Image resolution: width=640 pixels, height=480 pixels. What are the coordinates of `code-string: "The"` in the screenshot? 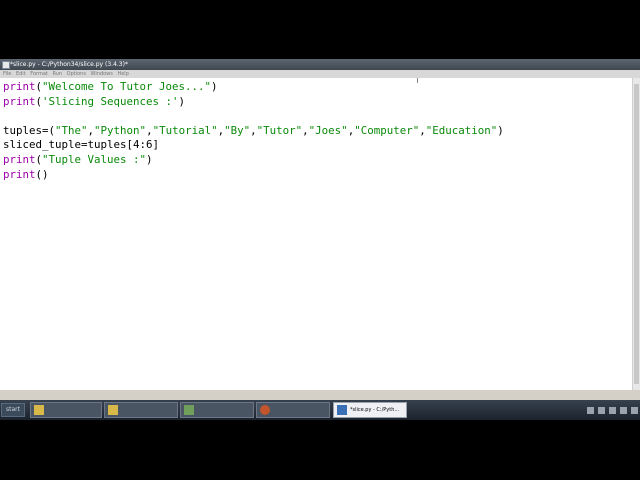 It's located at (71, 130).